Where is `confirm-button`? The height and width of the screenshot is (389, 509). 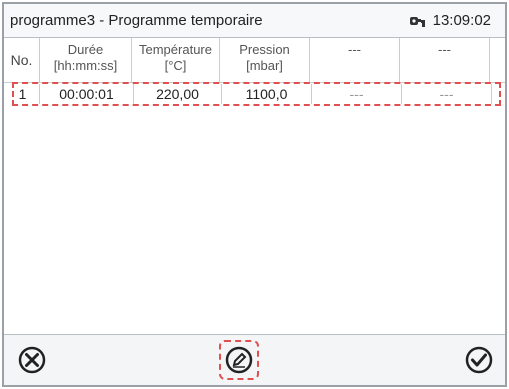
confirm-button is located at coordinates (479, 360).